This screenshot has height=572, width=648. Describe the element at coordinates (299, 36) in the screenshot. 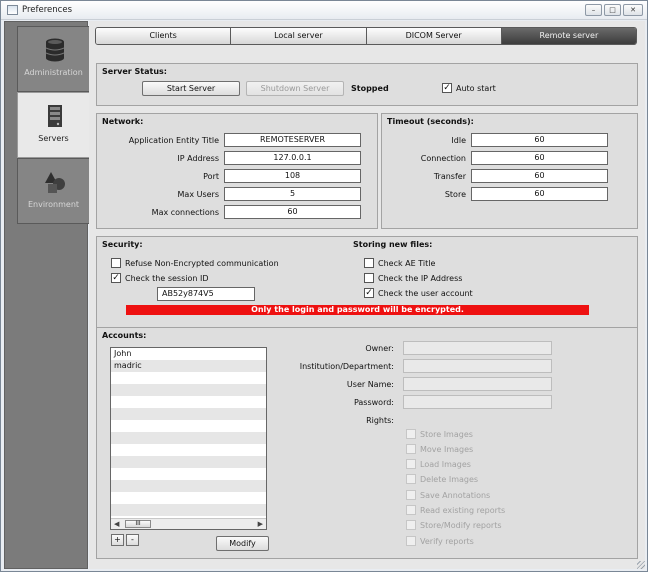

I see `tab-local-server: Local server` at that location.